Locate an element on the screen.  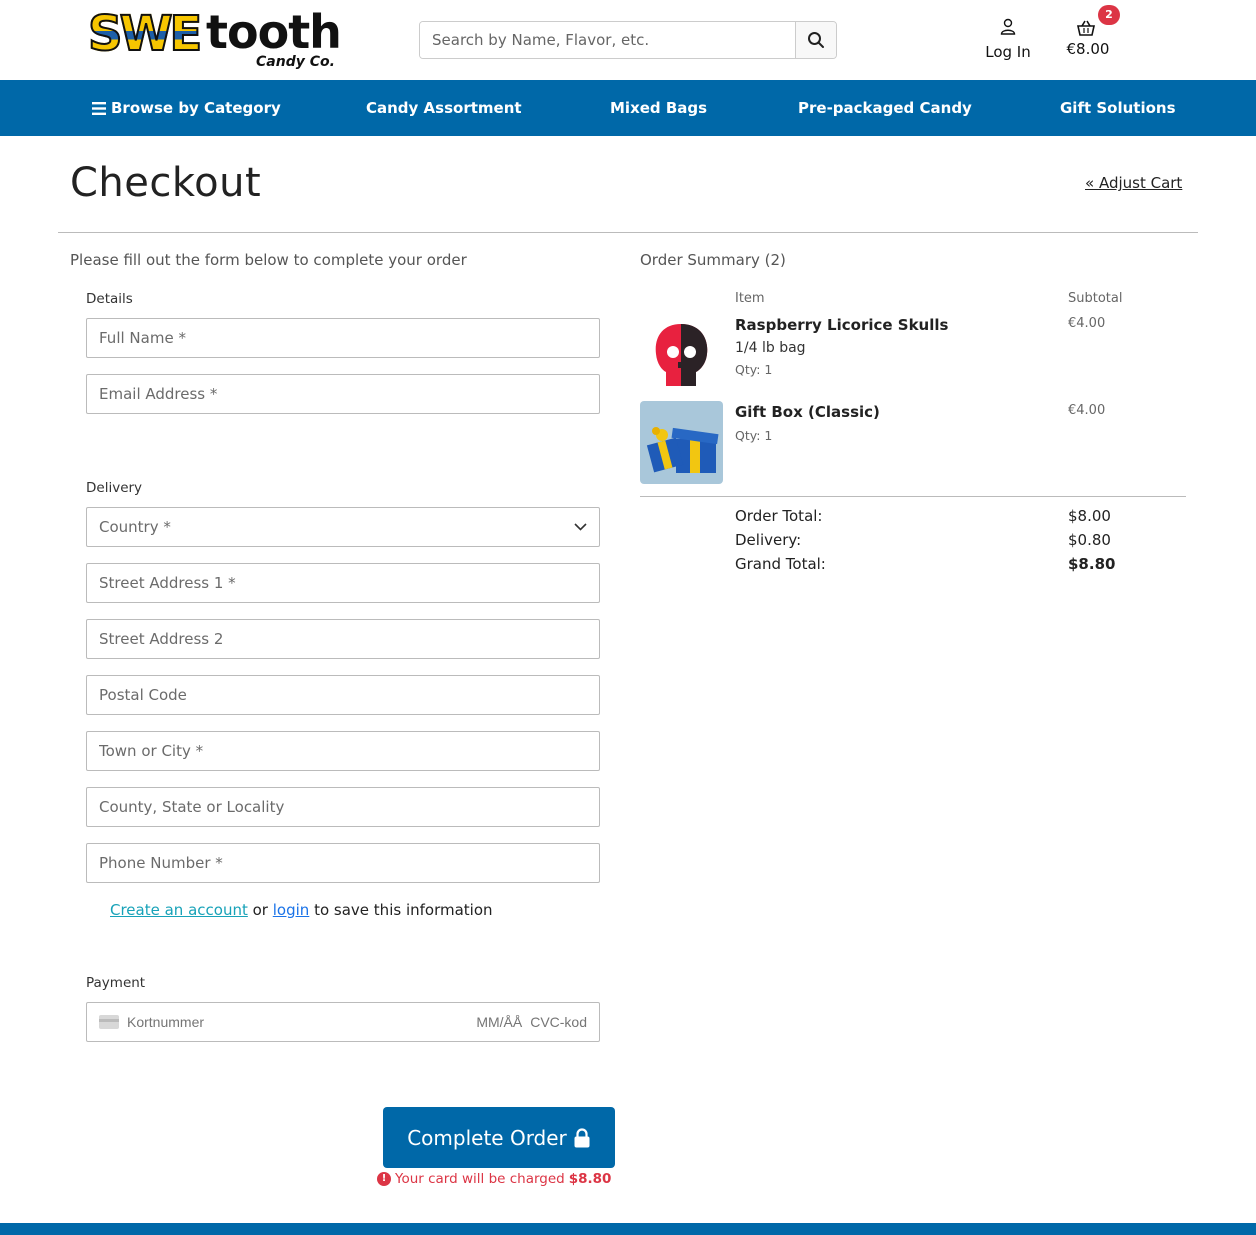
delivery-label: Delivery: is located at coordinates (768, 540).